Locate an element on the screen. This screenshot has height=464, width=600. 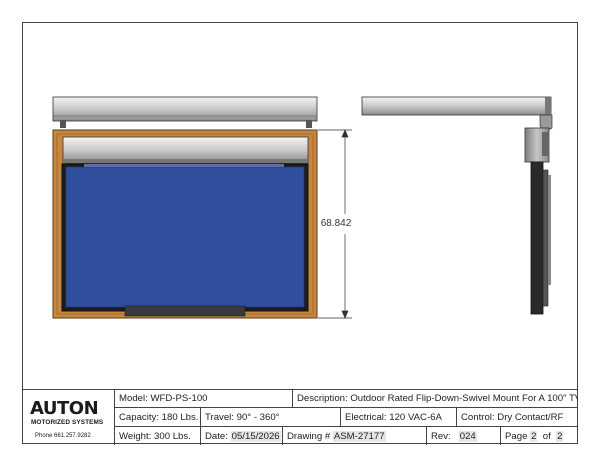
weight-cell: Weight: 300 Lbs. is located at coordinates (158, 436).